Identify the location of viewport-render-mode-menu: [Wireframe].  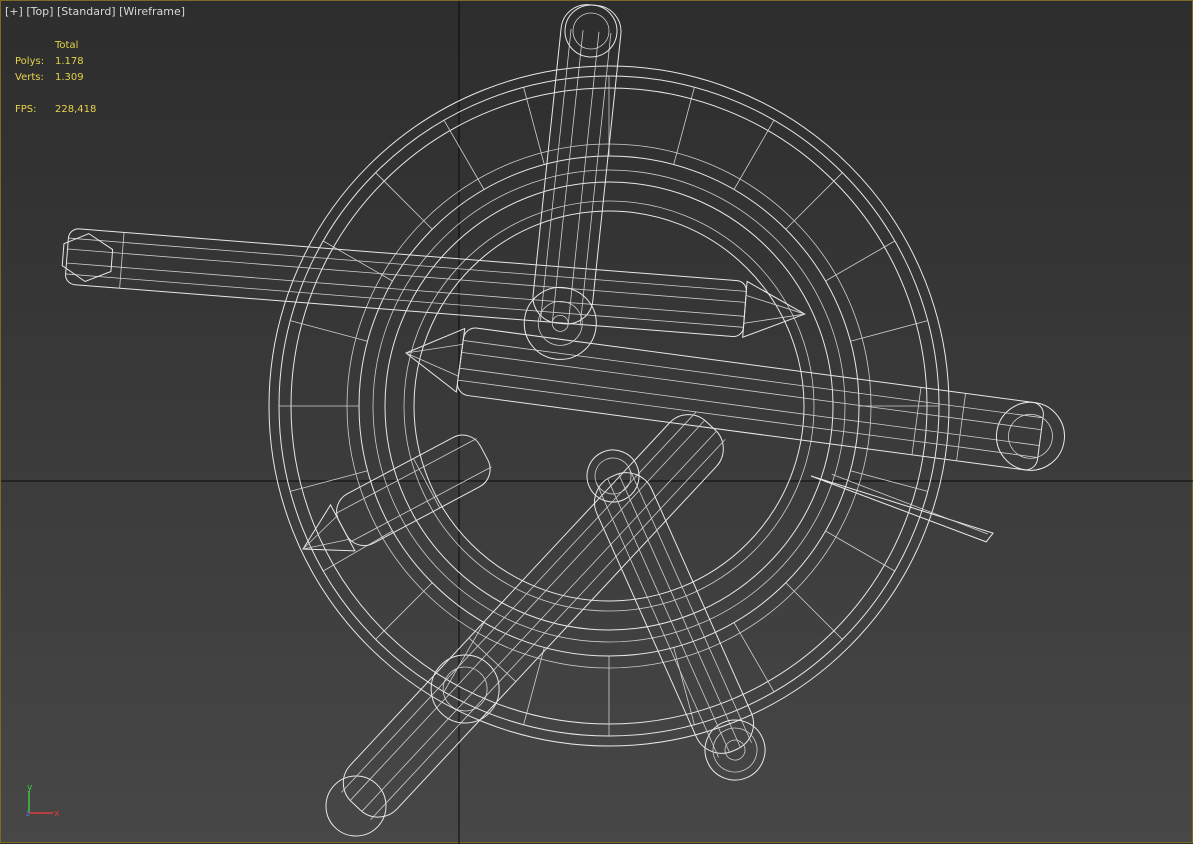
(152, 11).